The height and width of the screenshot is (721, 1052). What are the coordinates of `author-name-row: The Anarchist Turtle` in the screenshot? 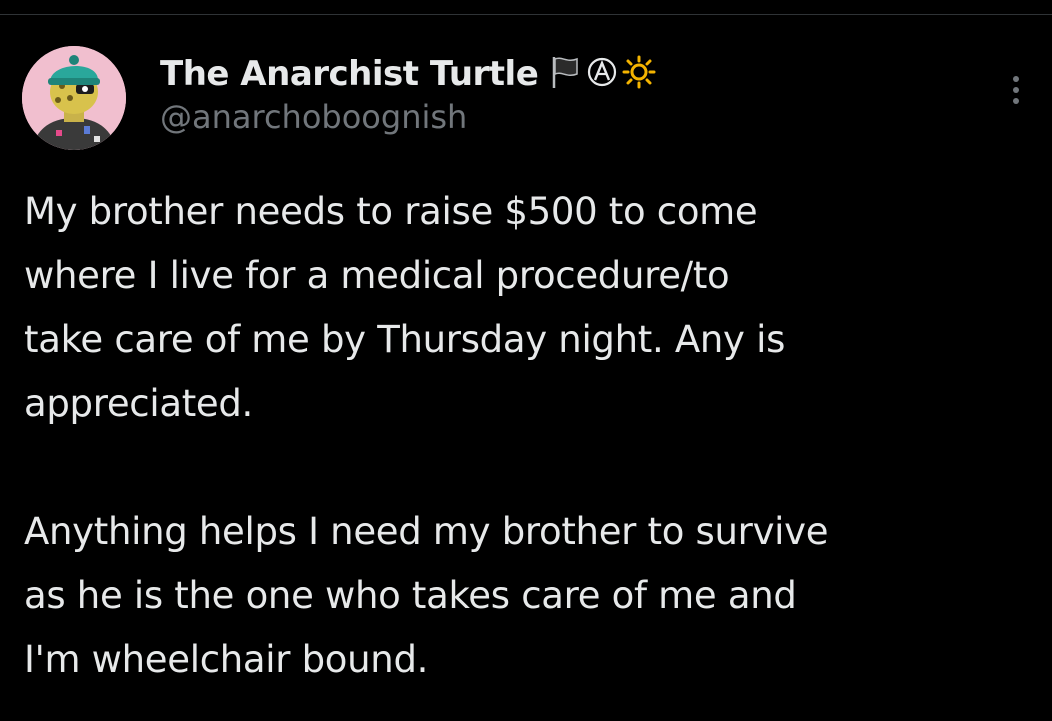 It's located at (540, 74).